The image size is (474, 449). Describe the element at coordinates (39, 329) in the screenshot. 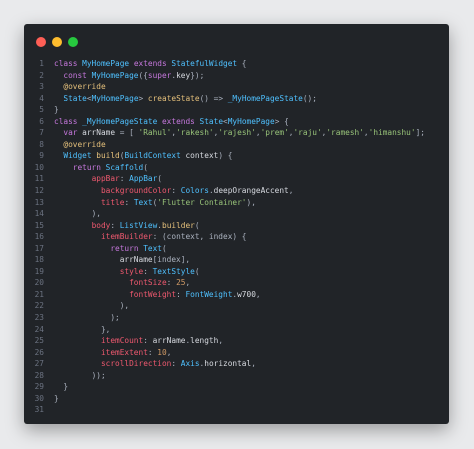

I see `line-number: 24` at that location.